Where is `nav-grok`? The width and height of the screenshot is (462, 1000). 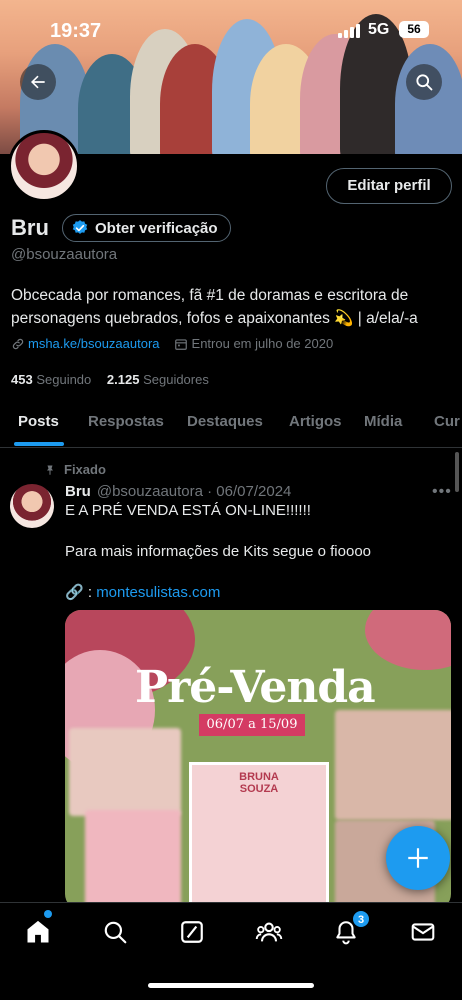
nav-grok is located at coordinates (192, 932).